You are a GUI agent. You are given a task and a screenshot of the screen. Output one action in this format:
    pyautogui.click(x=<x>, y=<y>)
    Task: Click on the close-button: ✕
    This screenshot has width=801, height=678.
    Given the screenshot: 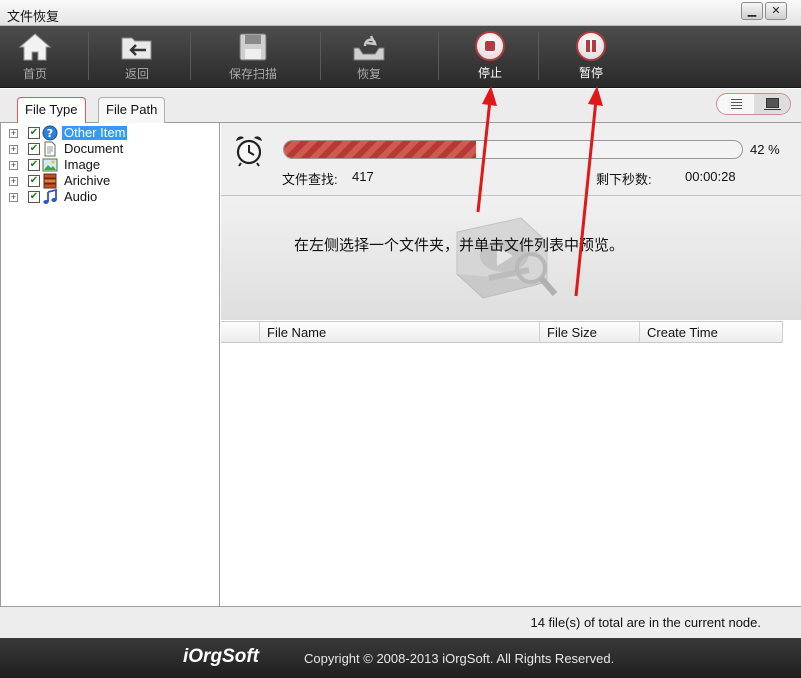 What is the action you would take?
    pyautogui.click(x=776, y=11)
    